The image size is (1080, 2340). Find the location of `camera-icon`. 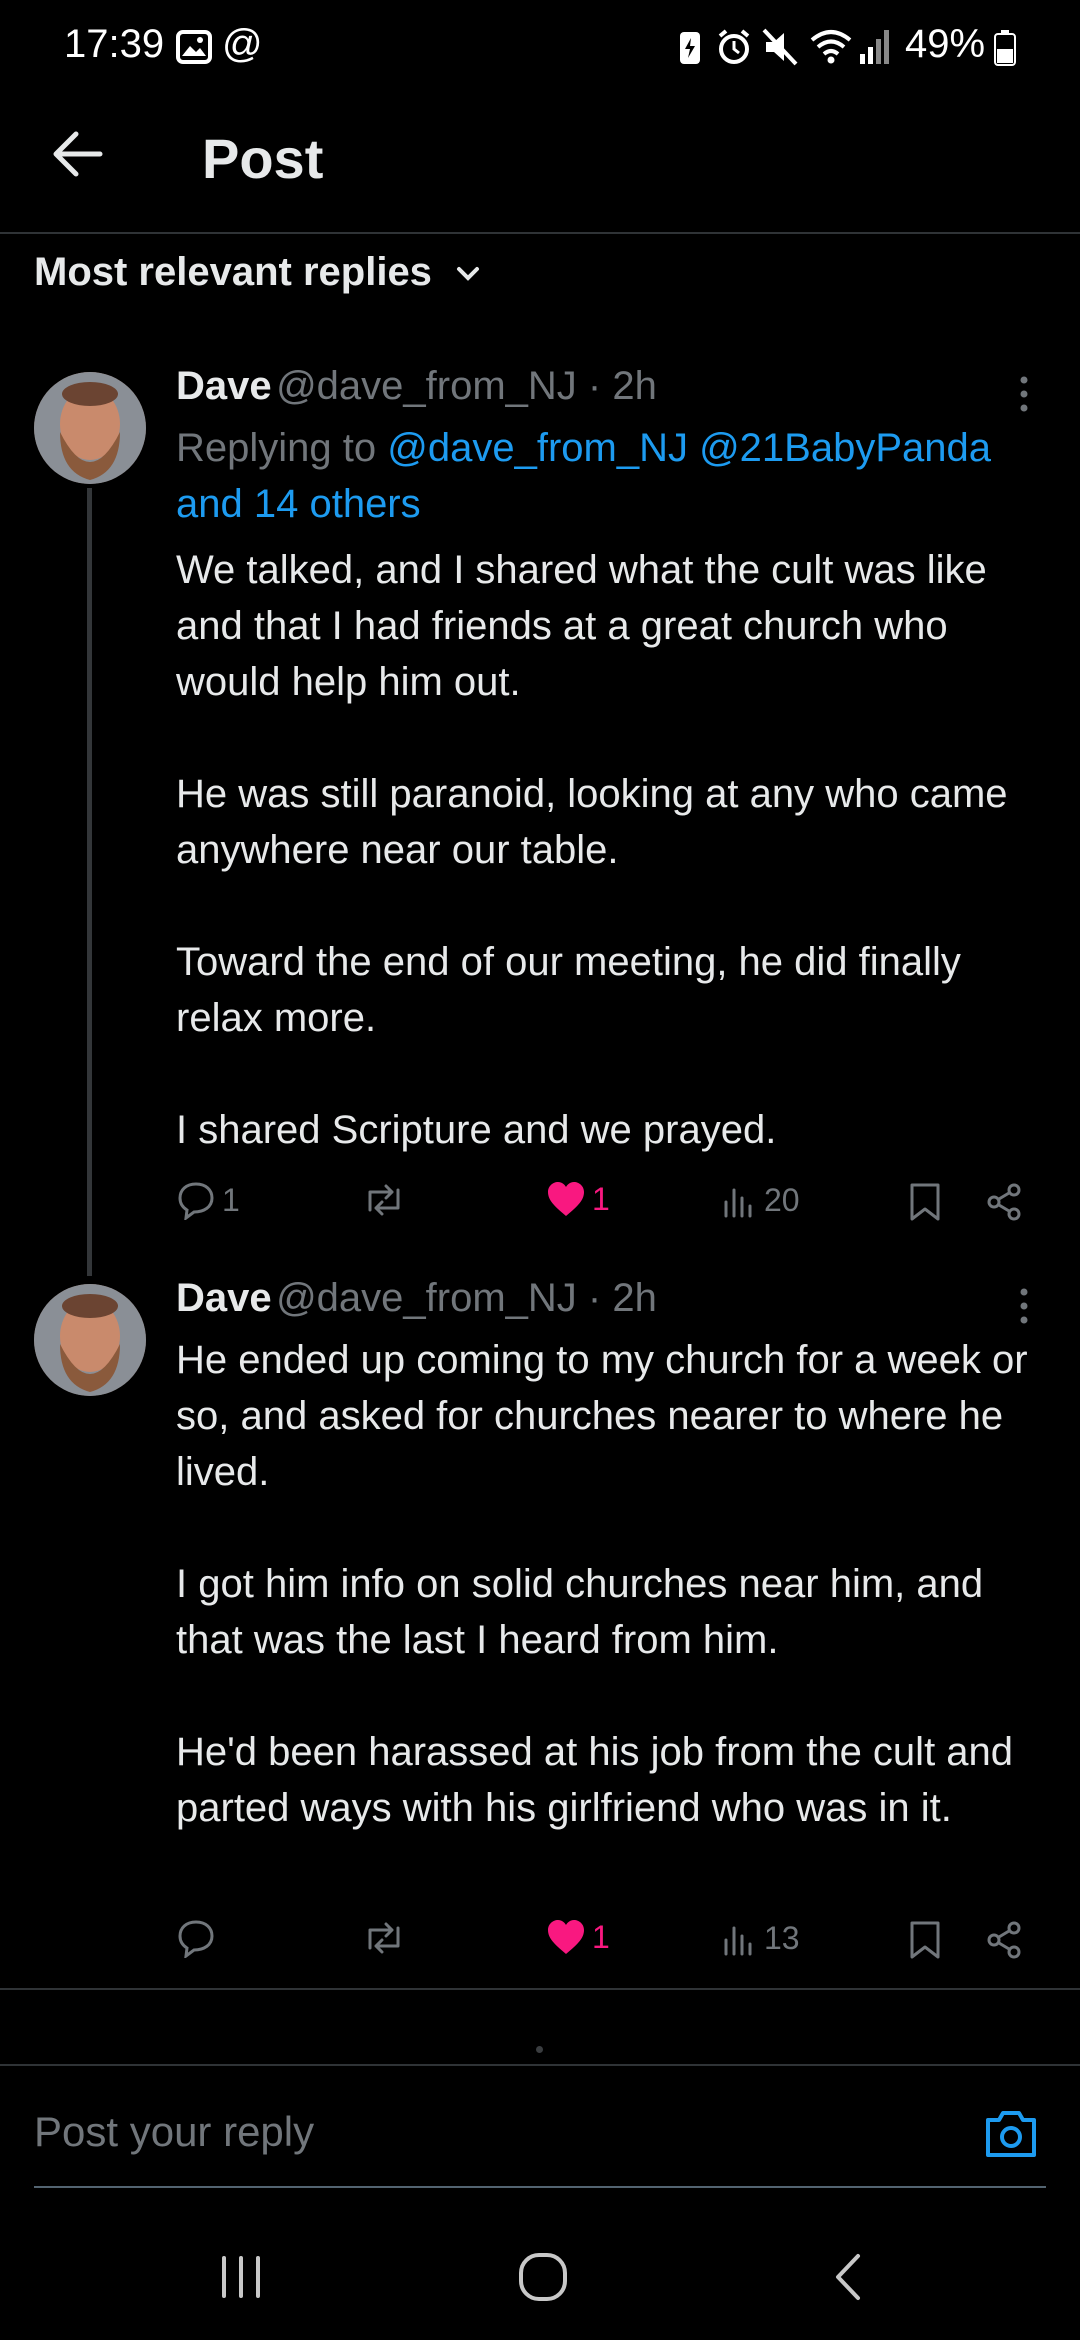

camera-icon is located at coordinates (1011, 2134).